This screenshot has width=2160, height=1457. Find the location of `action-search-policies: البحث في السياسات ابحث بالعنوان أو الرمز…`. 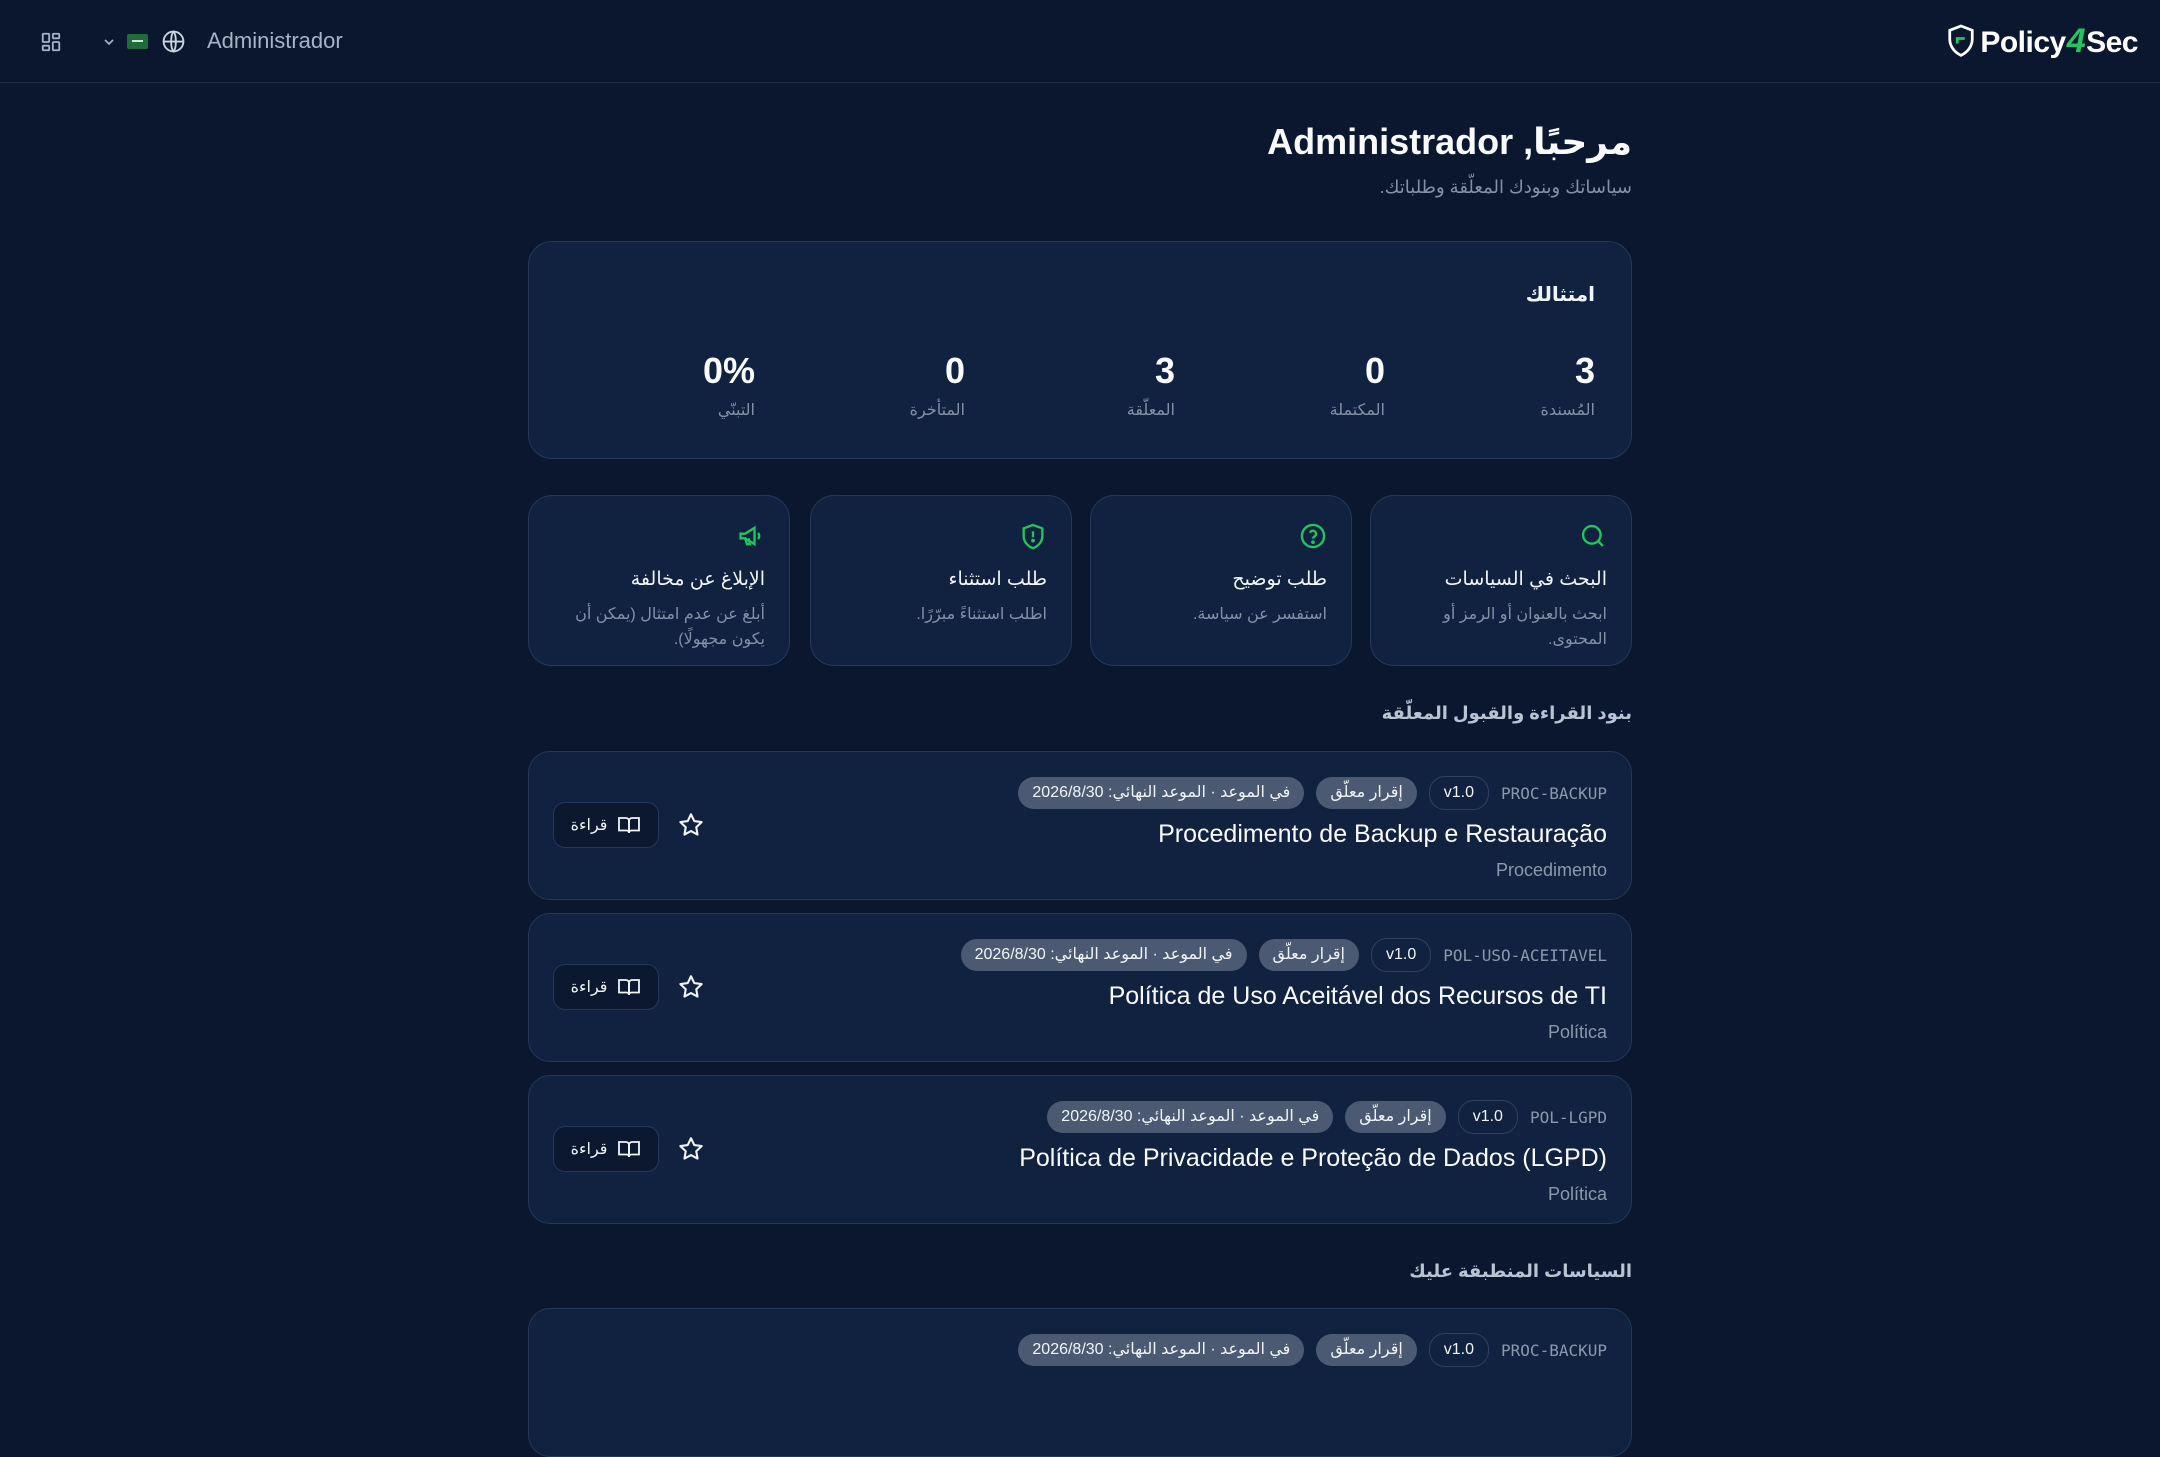

action-search-policies: البحث في السياسات ابحث بالعنوان أو الرمز… is located at coordinates (1501, 580).